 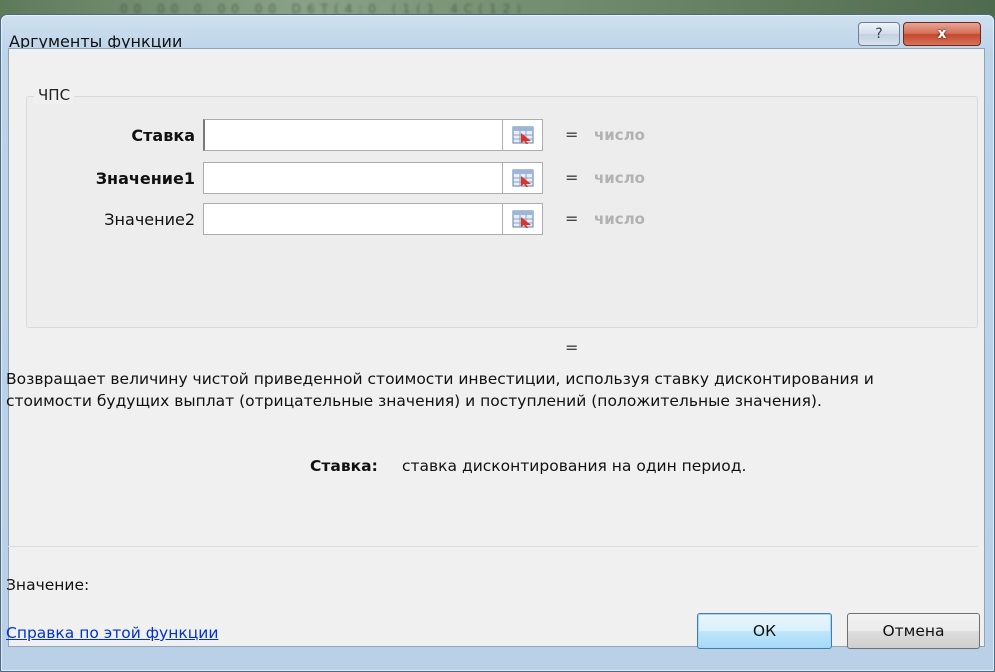 What do you see at coordinates (493, 546) in the screenshot?
I see `divider` at bounding box center [493, 546].